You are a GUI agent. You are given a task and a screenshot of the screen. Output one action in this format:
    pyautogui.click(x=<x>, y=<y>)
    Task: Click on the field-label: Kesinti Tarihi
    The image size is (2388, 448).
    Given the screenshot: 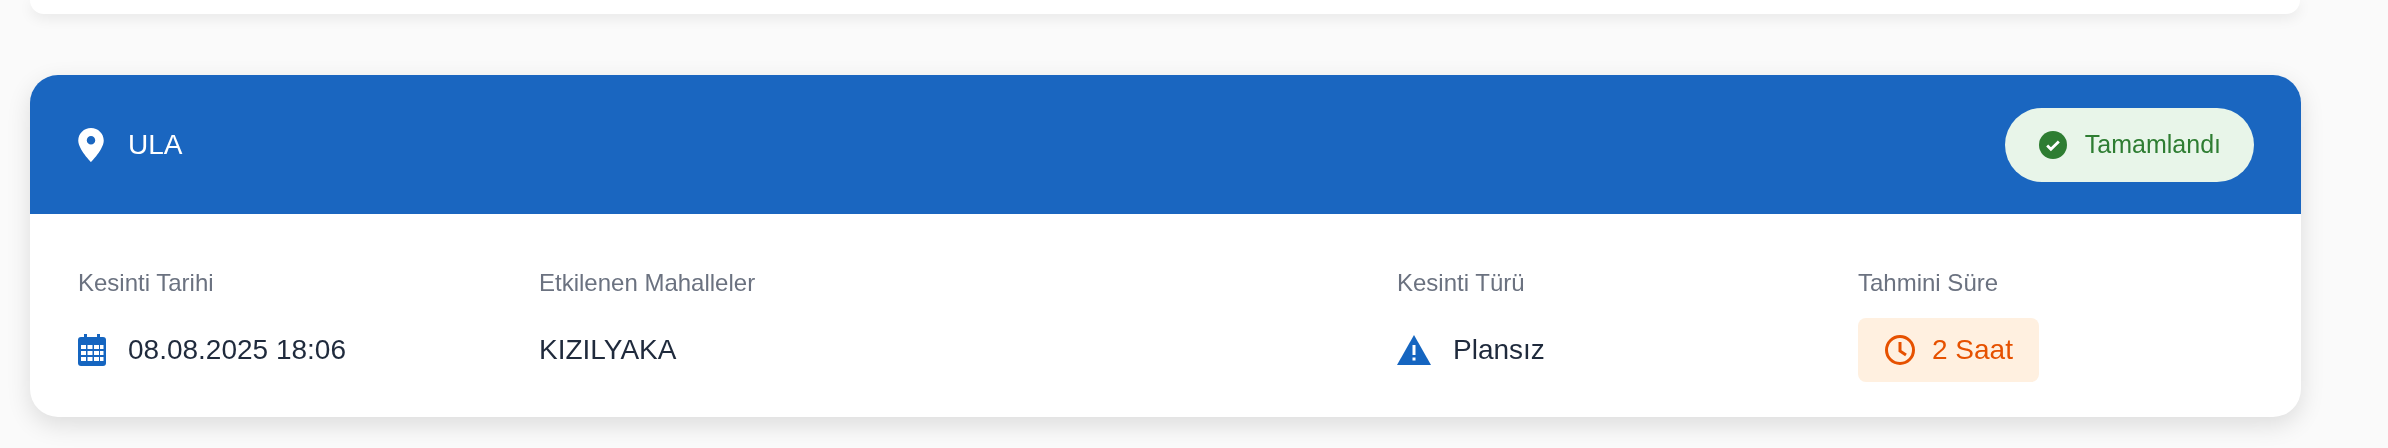 What is the action you would take?
    pyautogui.click(x=146, y=283)
    